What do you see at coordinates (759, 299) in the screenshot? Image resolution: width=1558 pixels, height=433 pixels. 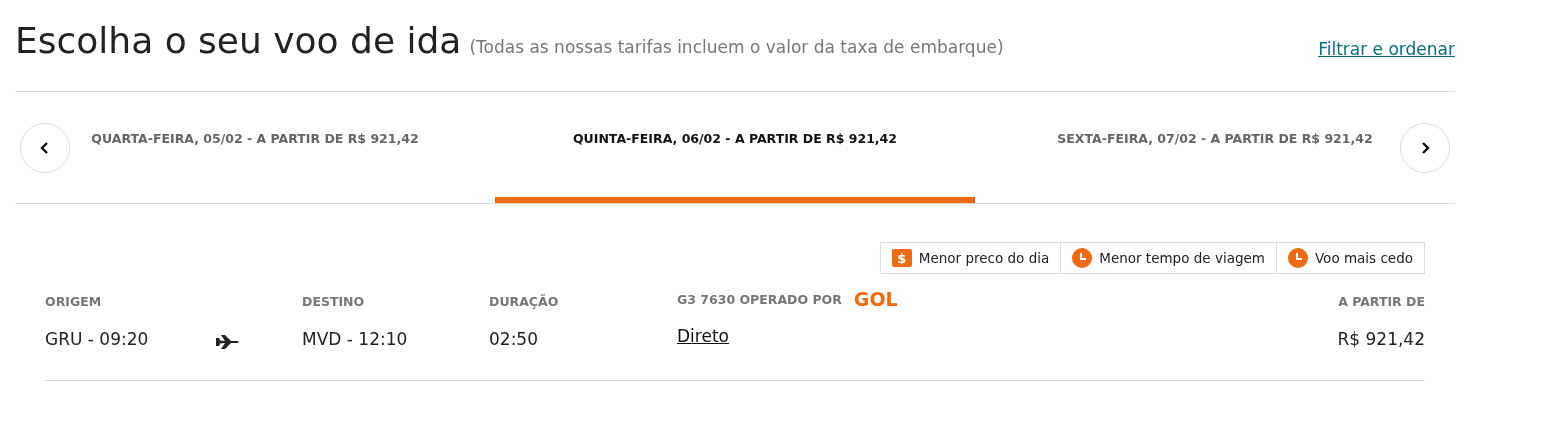 I see `operator-label: G3 7630 OPERADO POR` at bounding box center [759, 299].